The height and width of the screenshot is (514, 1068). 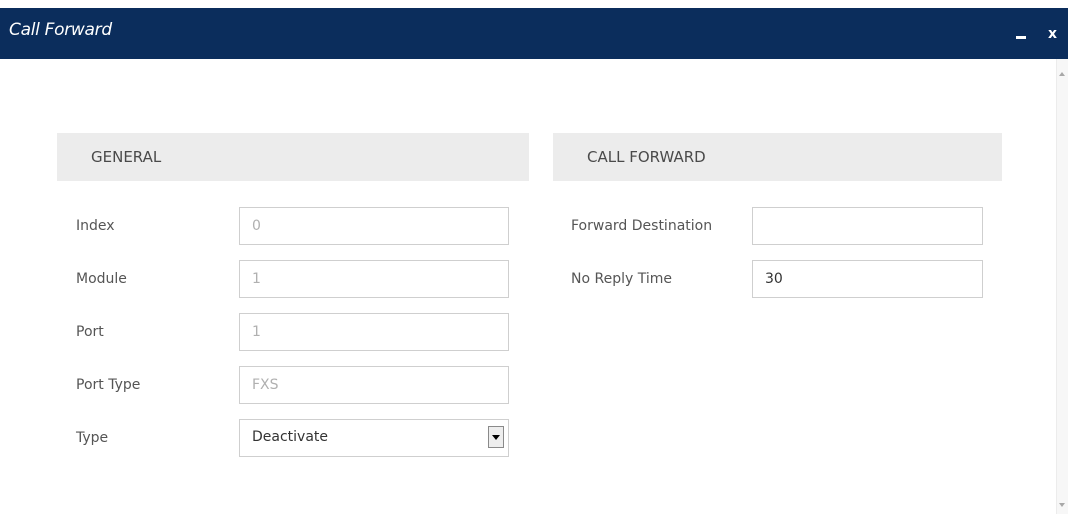 I want to click on dialog-title: Call Forward, so click(x=60, y=30).